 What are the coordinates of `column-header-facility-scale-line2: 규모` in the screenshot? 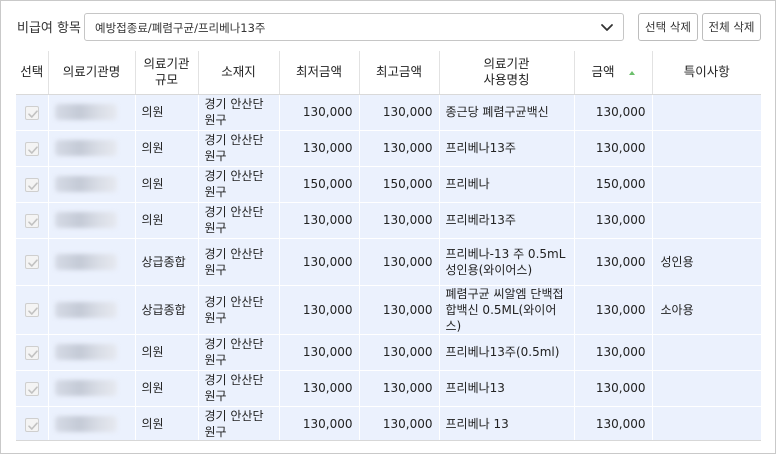 It's located at (166, 80).